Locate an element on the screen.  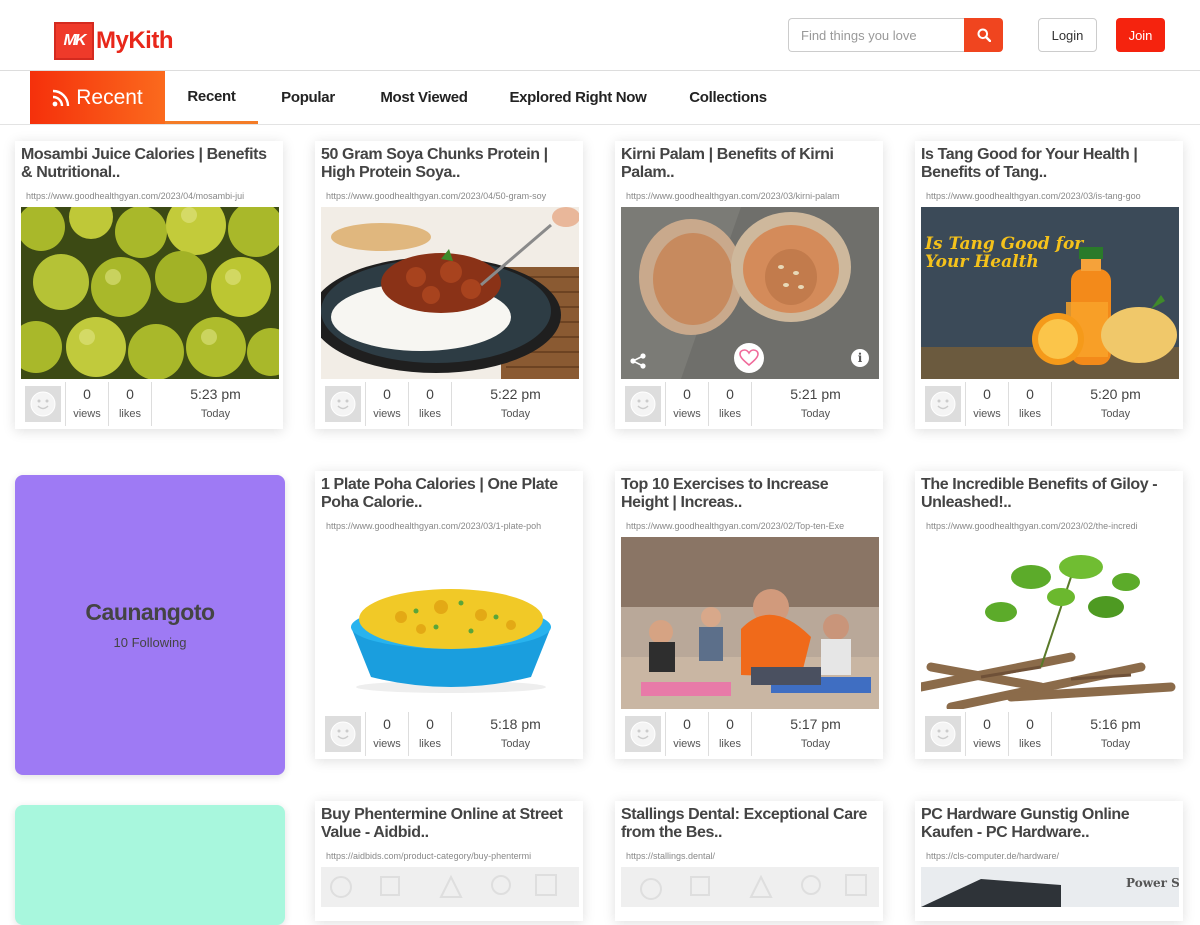
post-image: Is Tang Good for Your Health is located at coordinates (1050, 293).